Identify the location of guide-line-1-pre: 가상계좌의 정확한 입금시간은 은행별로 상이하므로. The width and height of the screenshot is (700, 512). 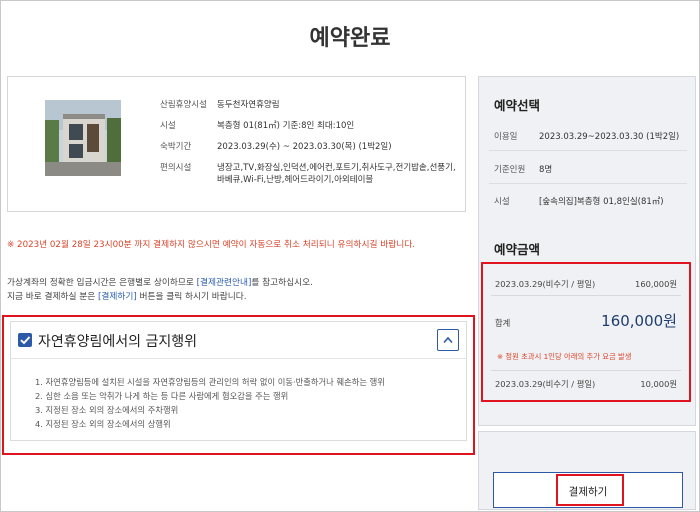
(102, 283).